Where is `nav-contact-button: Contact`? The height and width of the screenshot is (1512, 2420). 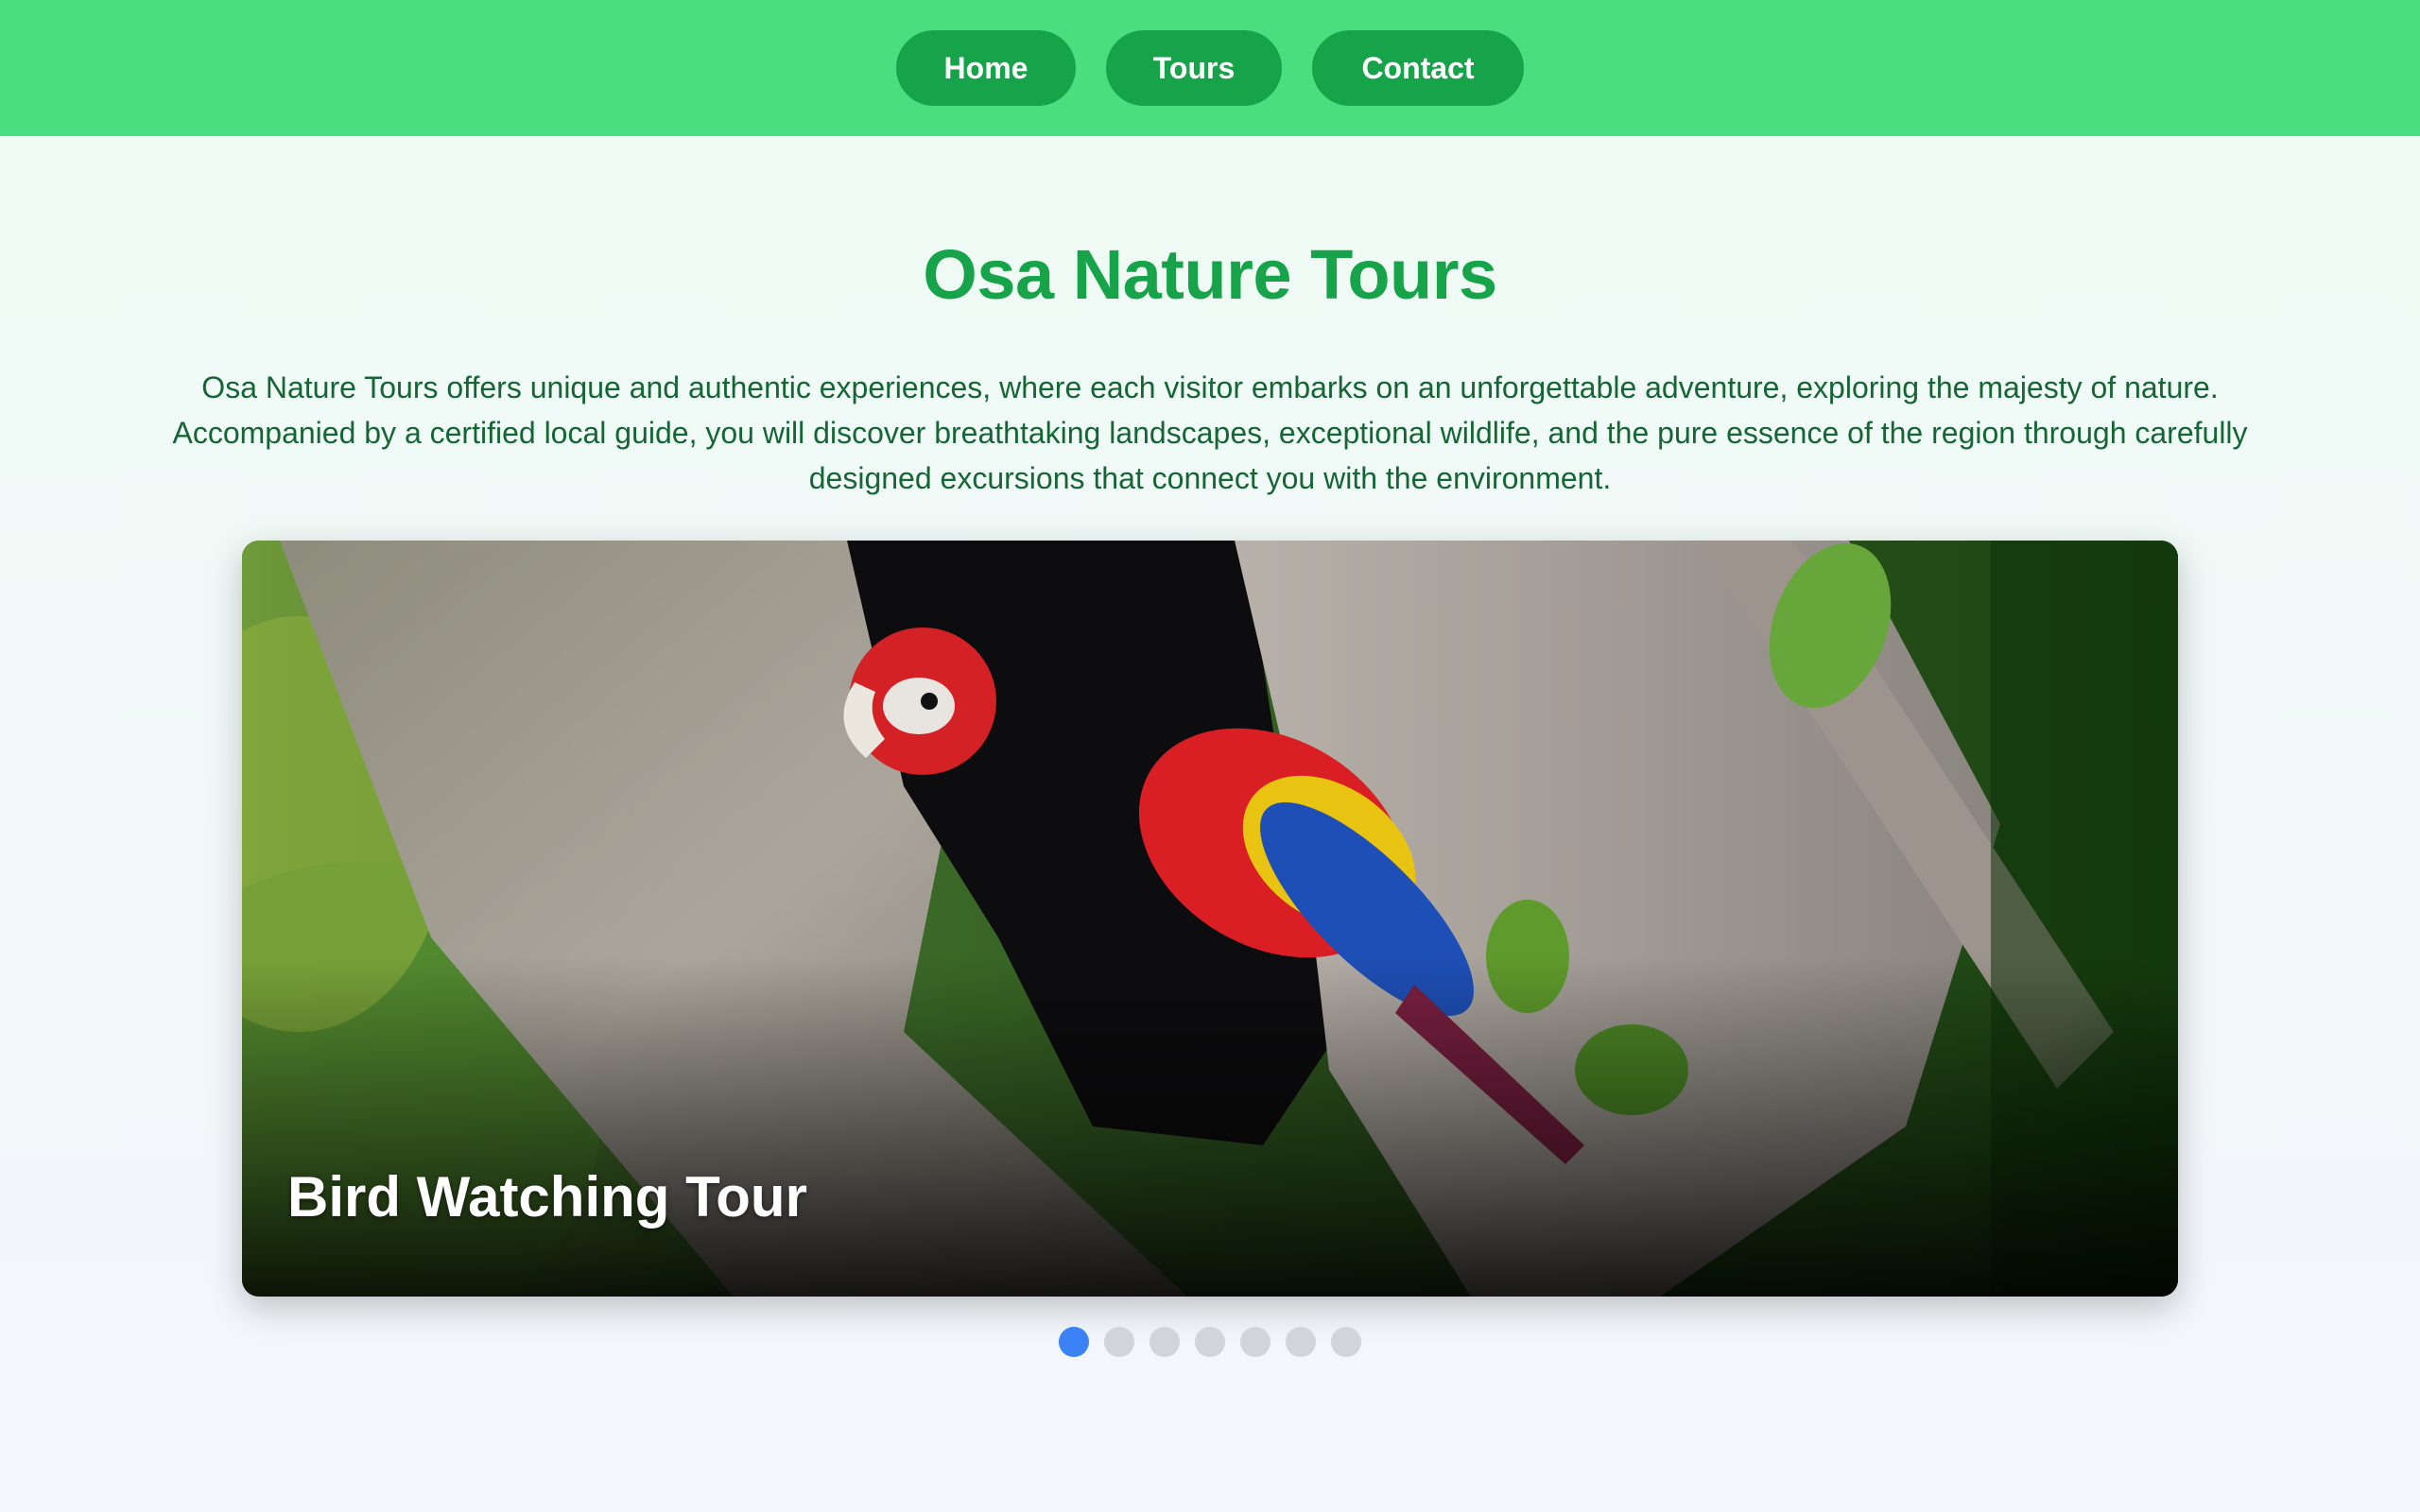
nav-contact-button: Contact is located at coordinates (1418, 68).